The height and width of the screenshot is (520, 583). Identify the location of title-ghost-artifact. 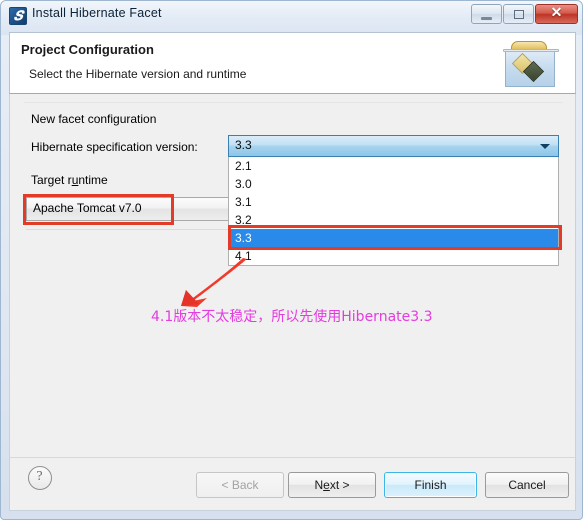
(162, 15).